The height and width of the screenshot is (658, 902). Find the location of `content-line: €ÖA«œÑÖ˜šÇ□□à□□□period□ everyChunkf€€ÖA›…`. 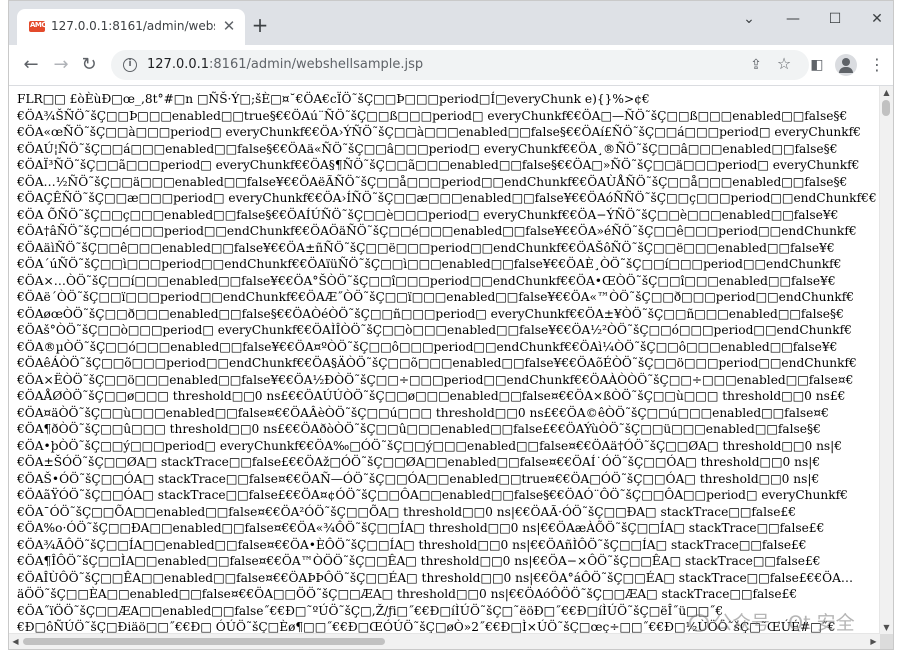

content-line: €ÖA«œÑÖ˜šÇ□□à□□□period□ everyChunkf€€ÖA›… is located at coordinates (439, 132).